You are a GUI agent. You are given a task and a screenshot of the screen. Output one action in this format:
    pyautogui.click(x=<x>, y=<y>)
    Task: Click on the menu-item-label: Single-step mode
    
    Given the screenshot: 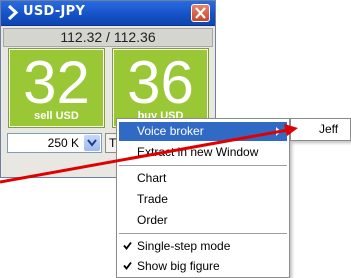 What is the action you would take?
    pyautogui.click(x=184, y=246)
    